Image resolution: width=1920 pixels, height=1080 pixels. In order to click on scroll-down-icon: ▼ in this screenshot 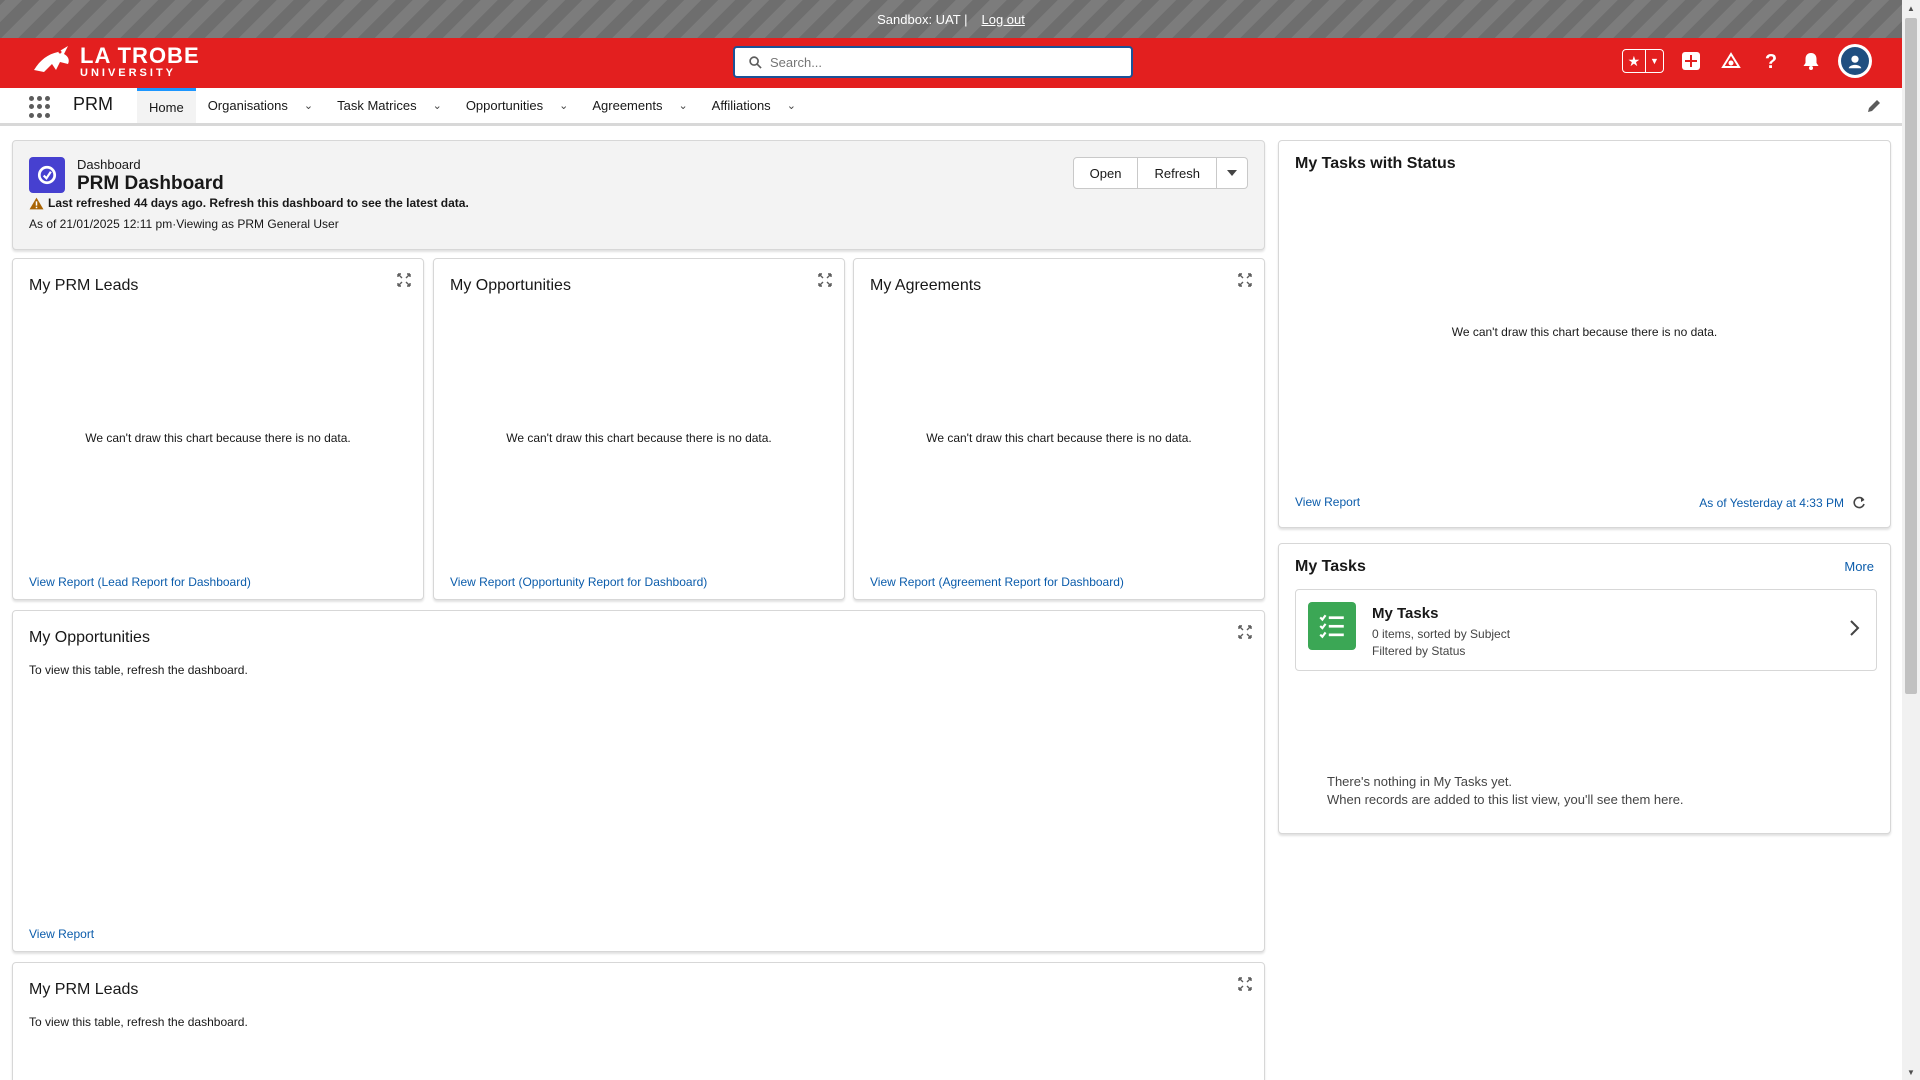, I will do `click(1911, 1072)`.